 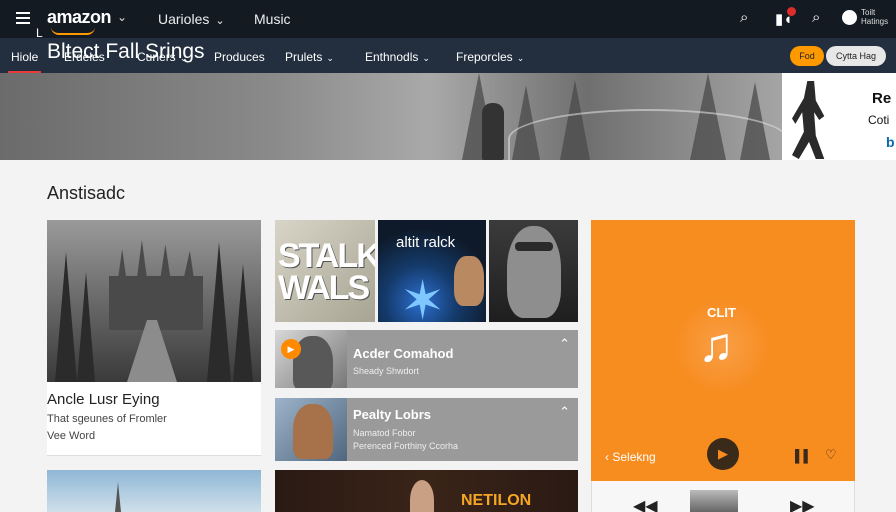 What do you see at coordinates (392, 414) in the screenshot?
I see `list-item-title: Pealty Lobrs` at bounding box center [392, 414].